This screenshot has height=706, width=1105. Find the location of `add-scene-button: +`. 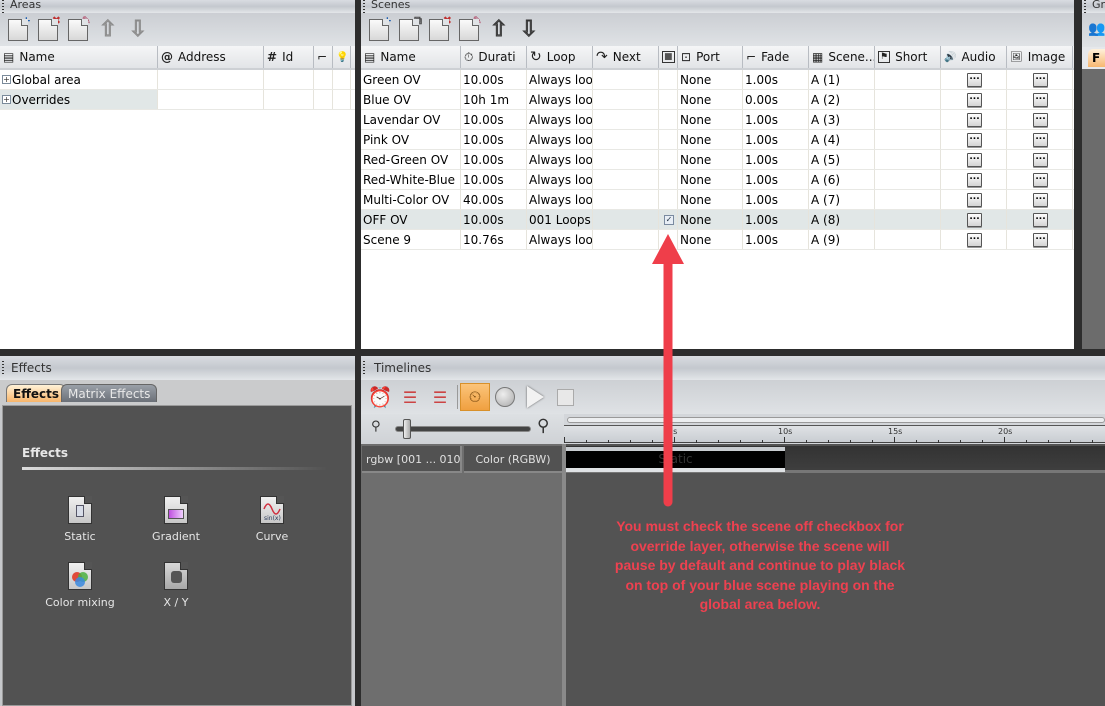

add-scene-button: + is located at coordinates (379, 28).